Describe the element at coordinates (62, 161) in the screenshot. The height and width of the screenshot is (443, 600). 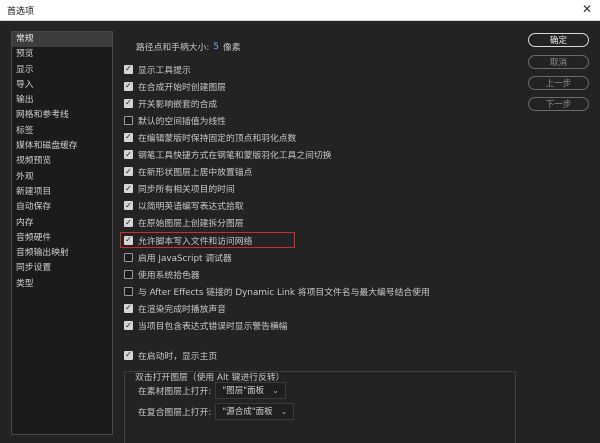
I see `sidebar-item: 视频预览` at that location.